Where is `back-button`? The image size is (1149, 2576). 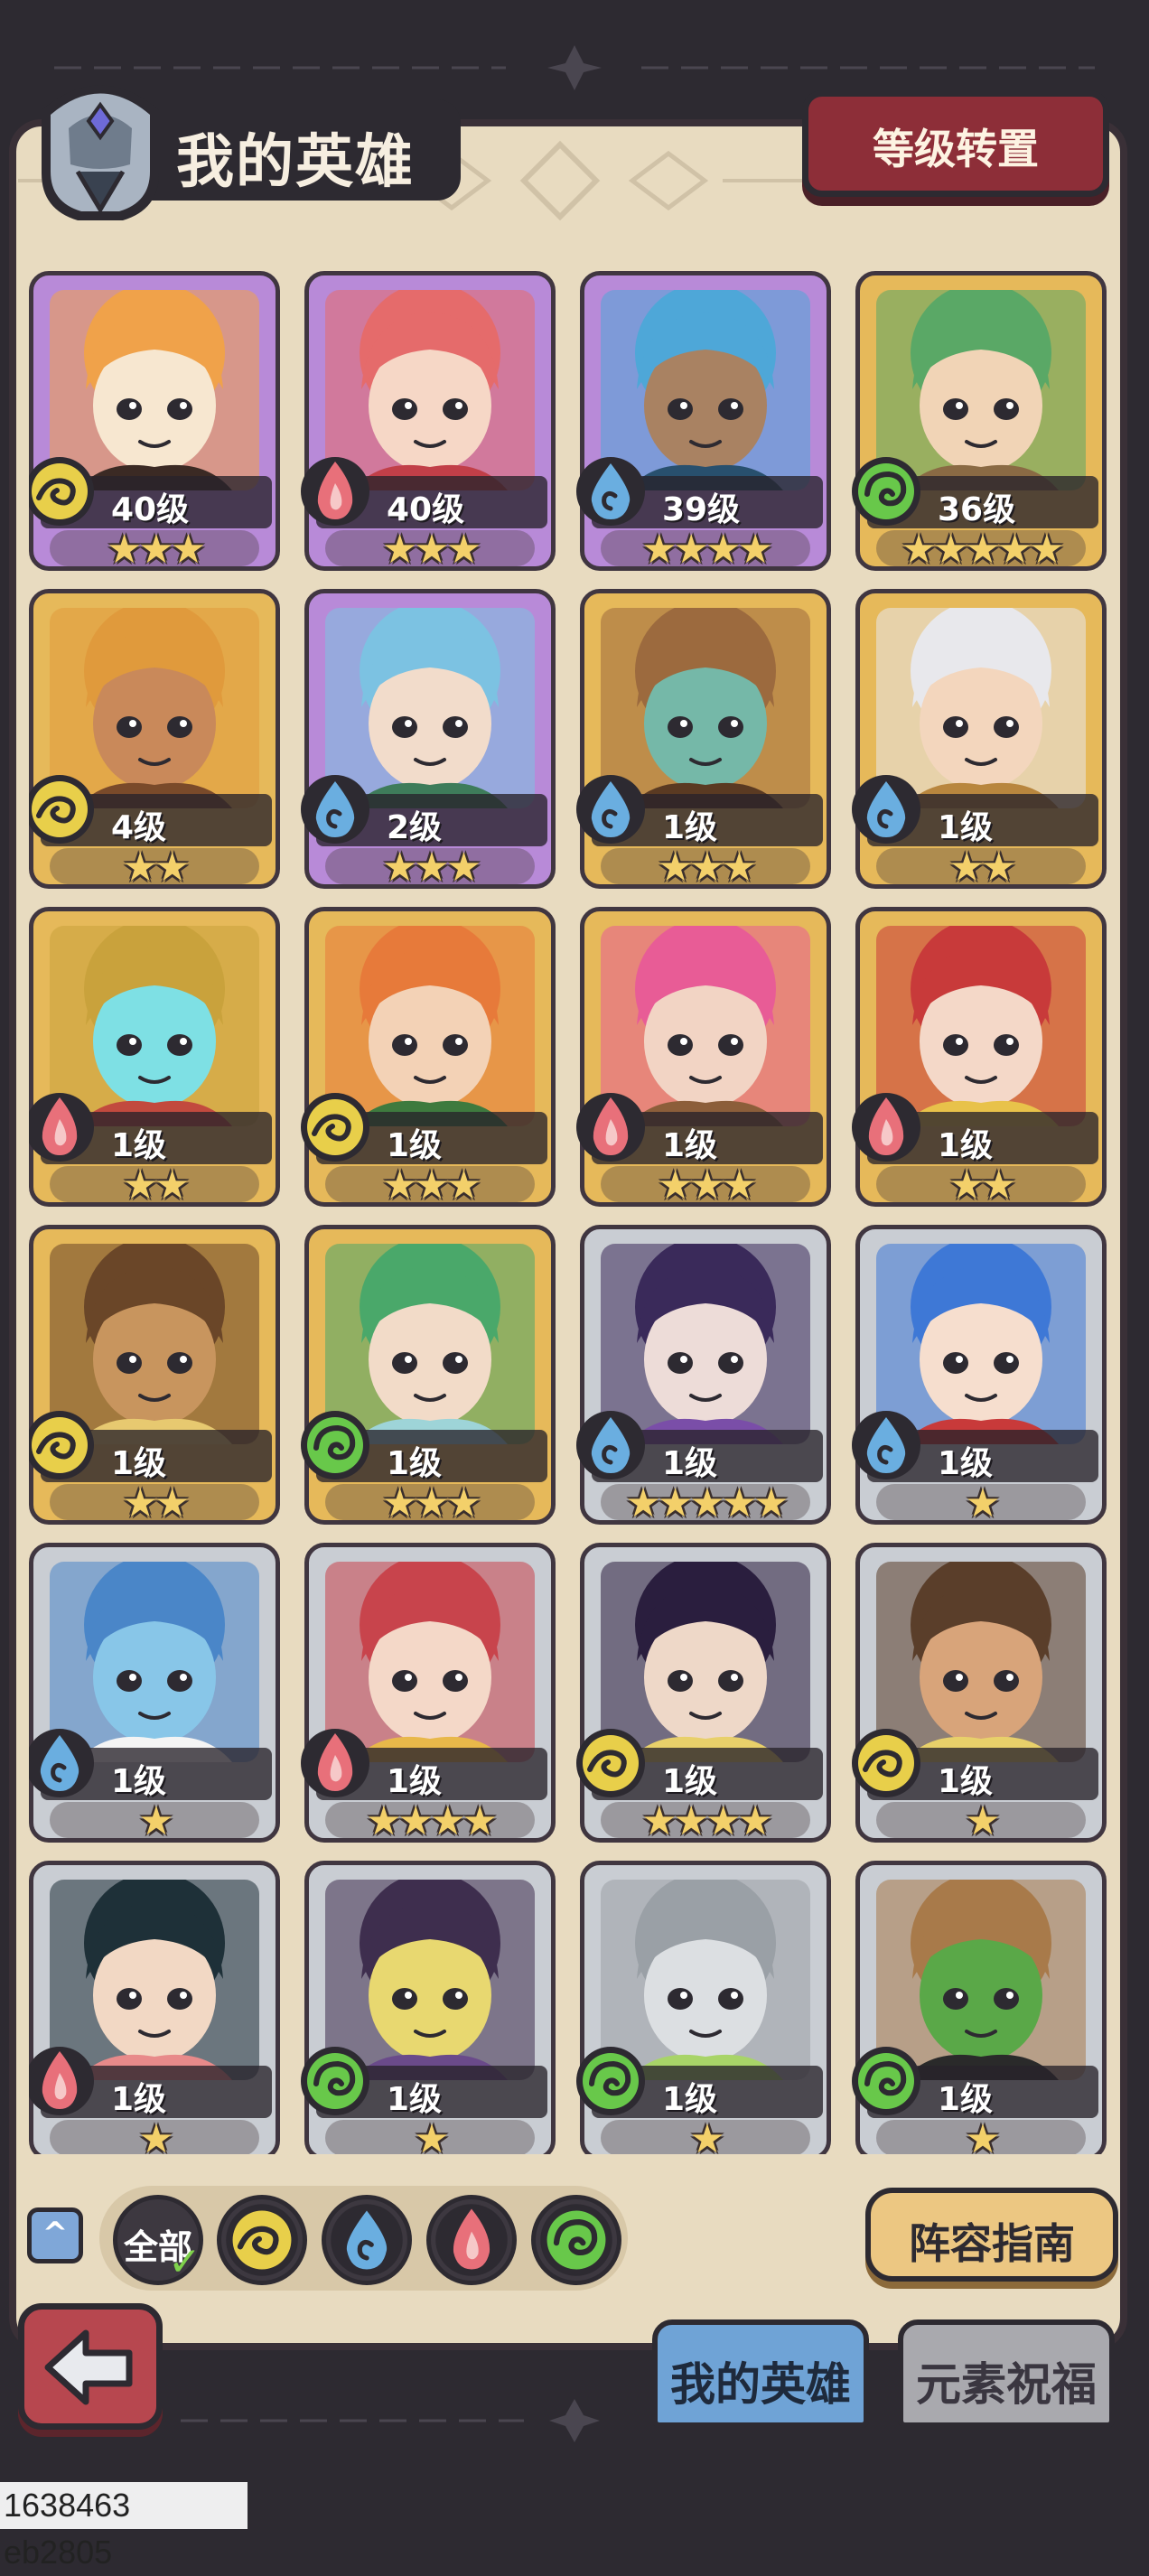 back-button is located at coordinates (90, 2366).